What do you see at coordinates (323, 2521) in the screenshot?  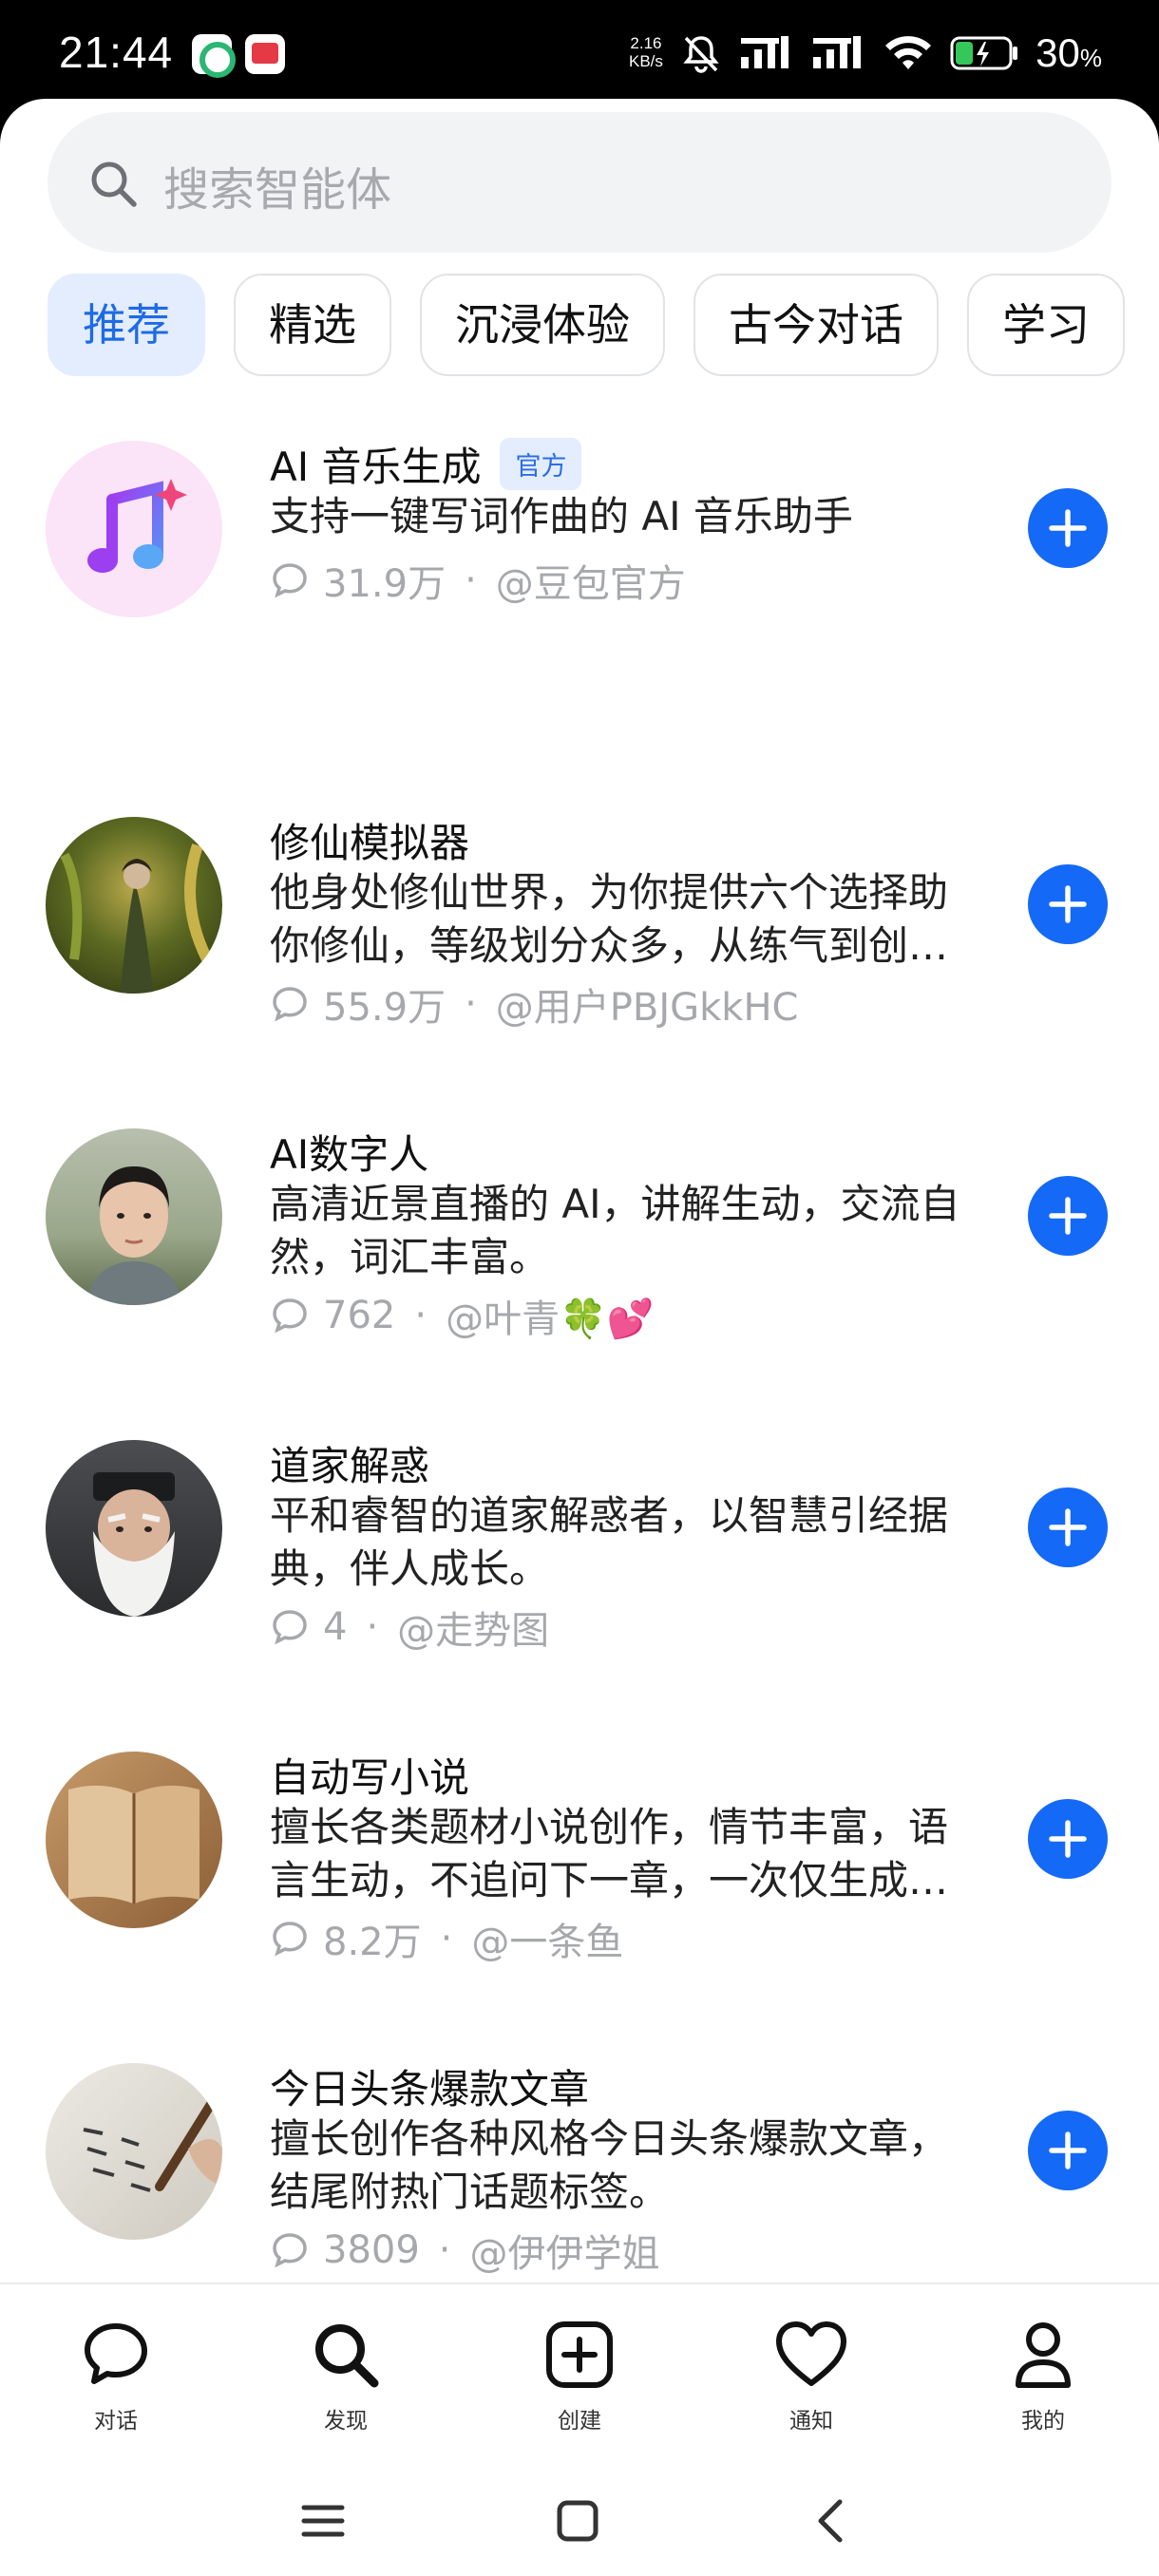 I see `menu-icon` at bounding box center [323, 2521].